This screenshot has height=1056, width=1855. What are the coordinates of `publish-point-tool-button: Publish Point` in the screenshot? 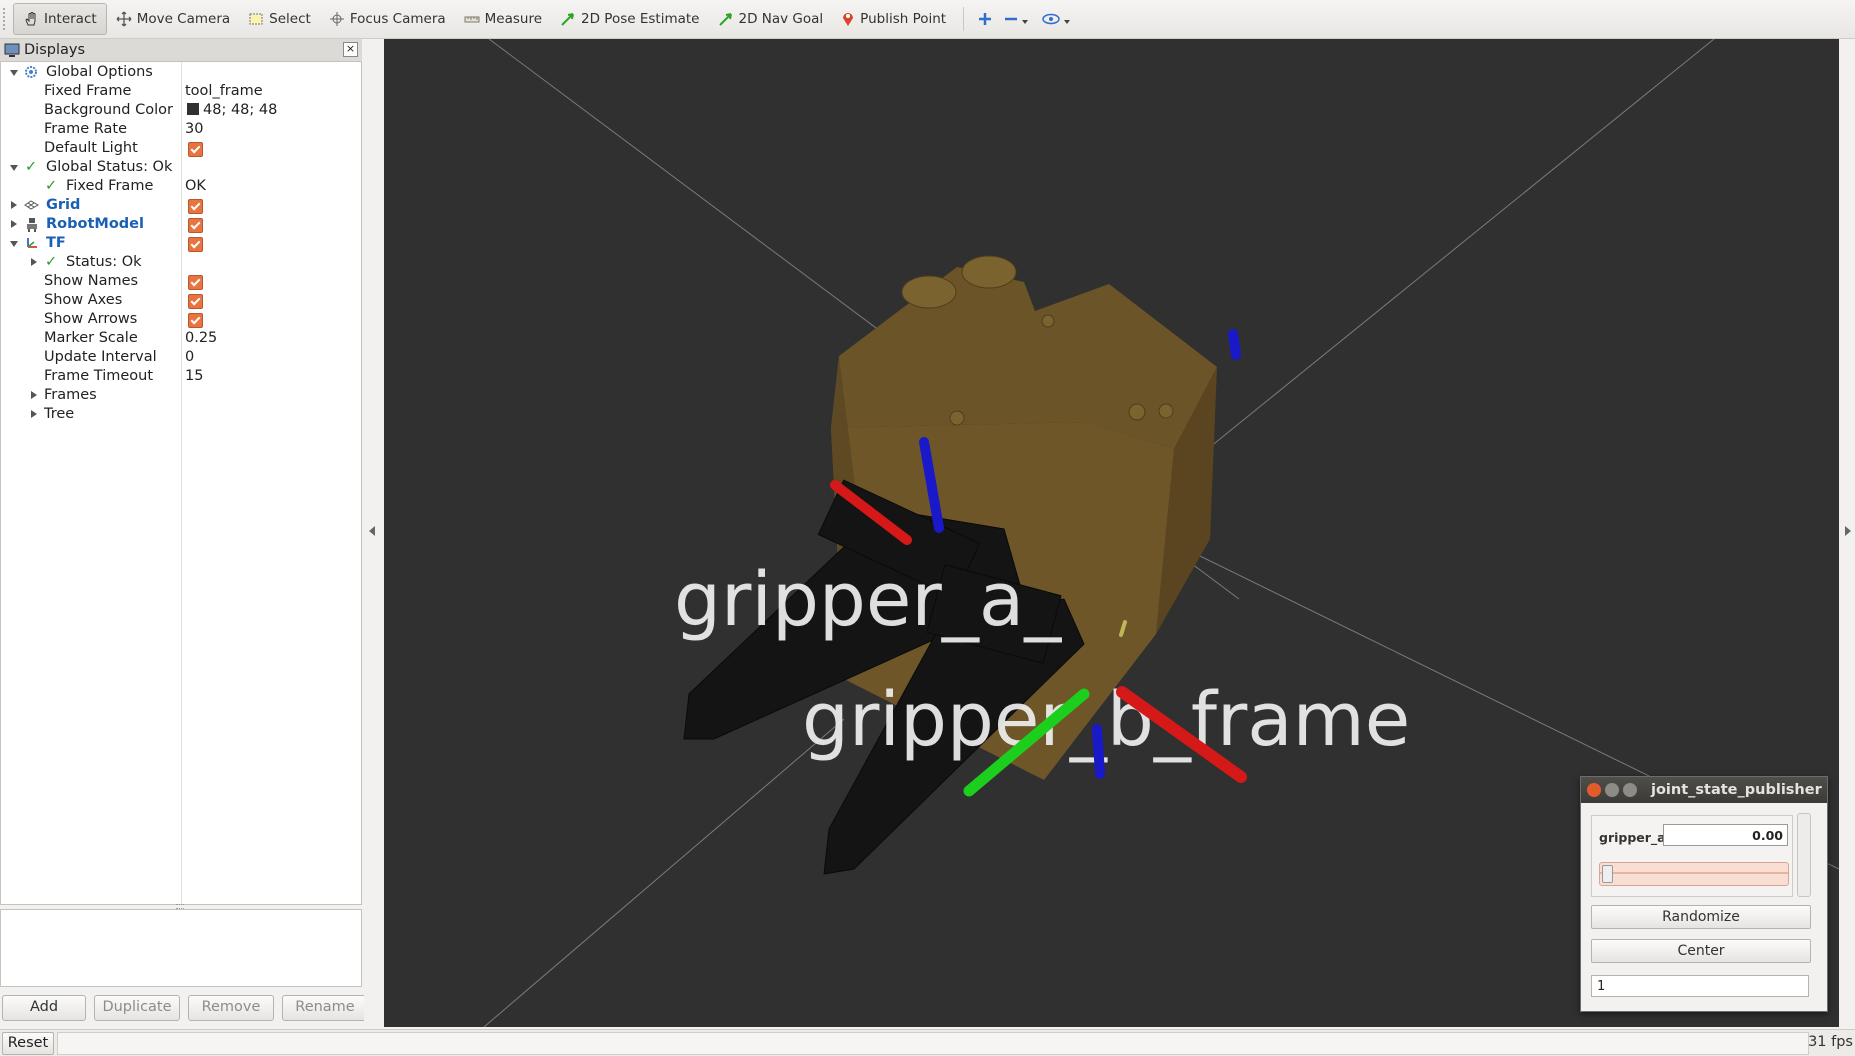 It's located at (893, 19).